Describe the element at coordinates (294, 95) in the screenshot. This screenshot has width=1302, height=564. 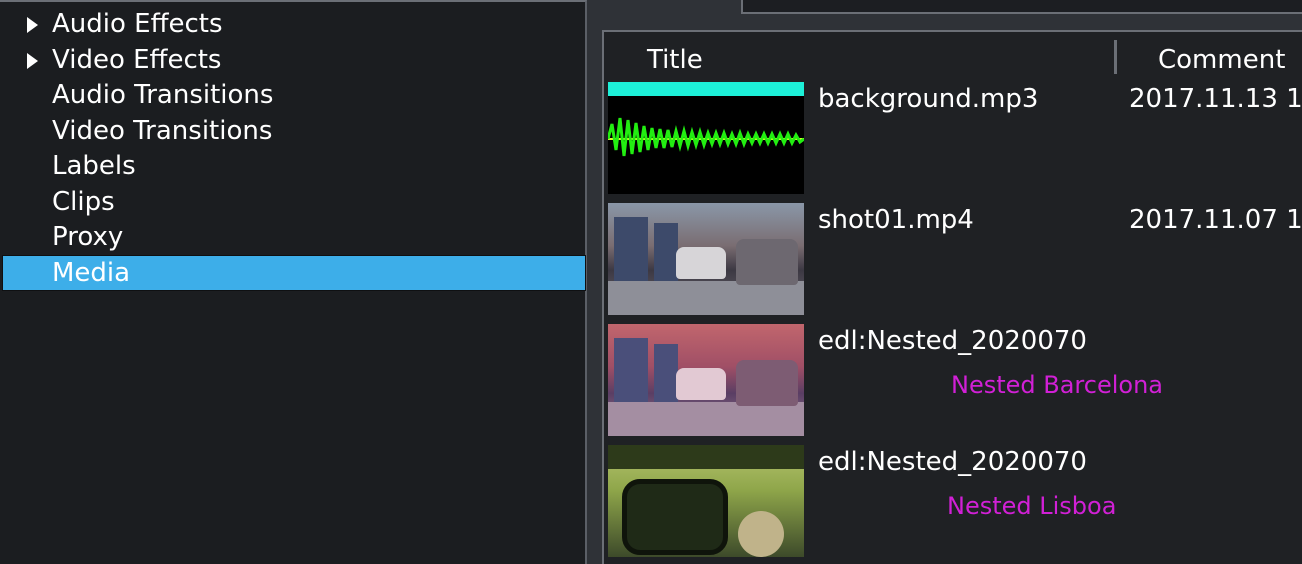
I see `tree-item-audio-transitions: Audio Transitions` at that location.